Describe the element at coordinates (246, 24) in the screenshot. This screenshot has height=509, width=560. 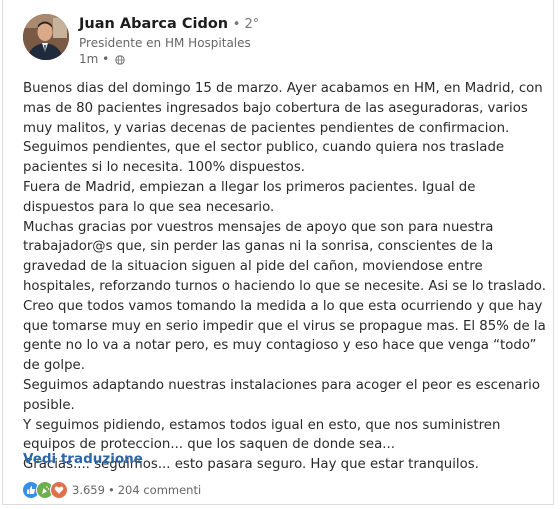
I see `connection-degree: • 2°` at that location.